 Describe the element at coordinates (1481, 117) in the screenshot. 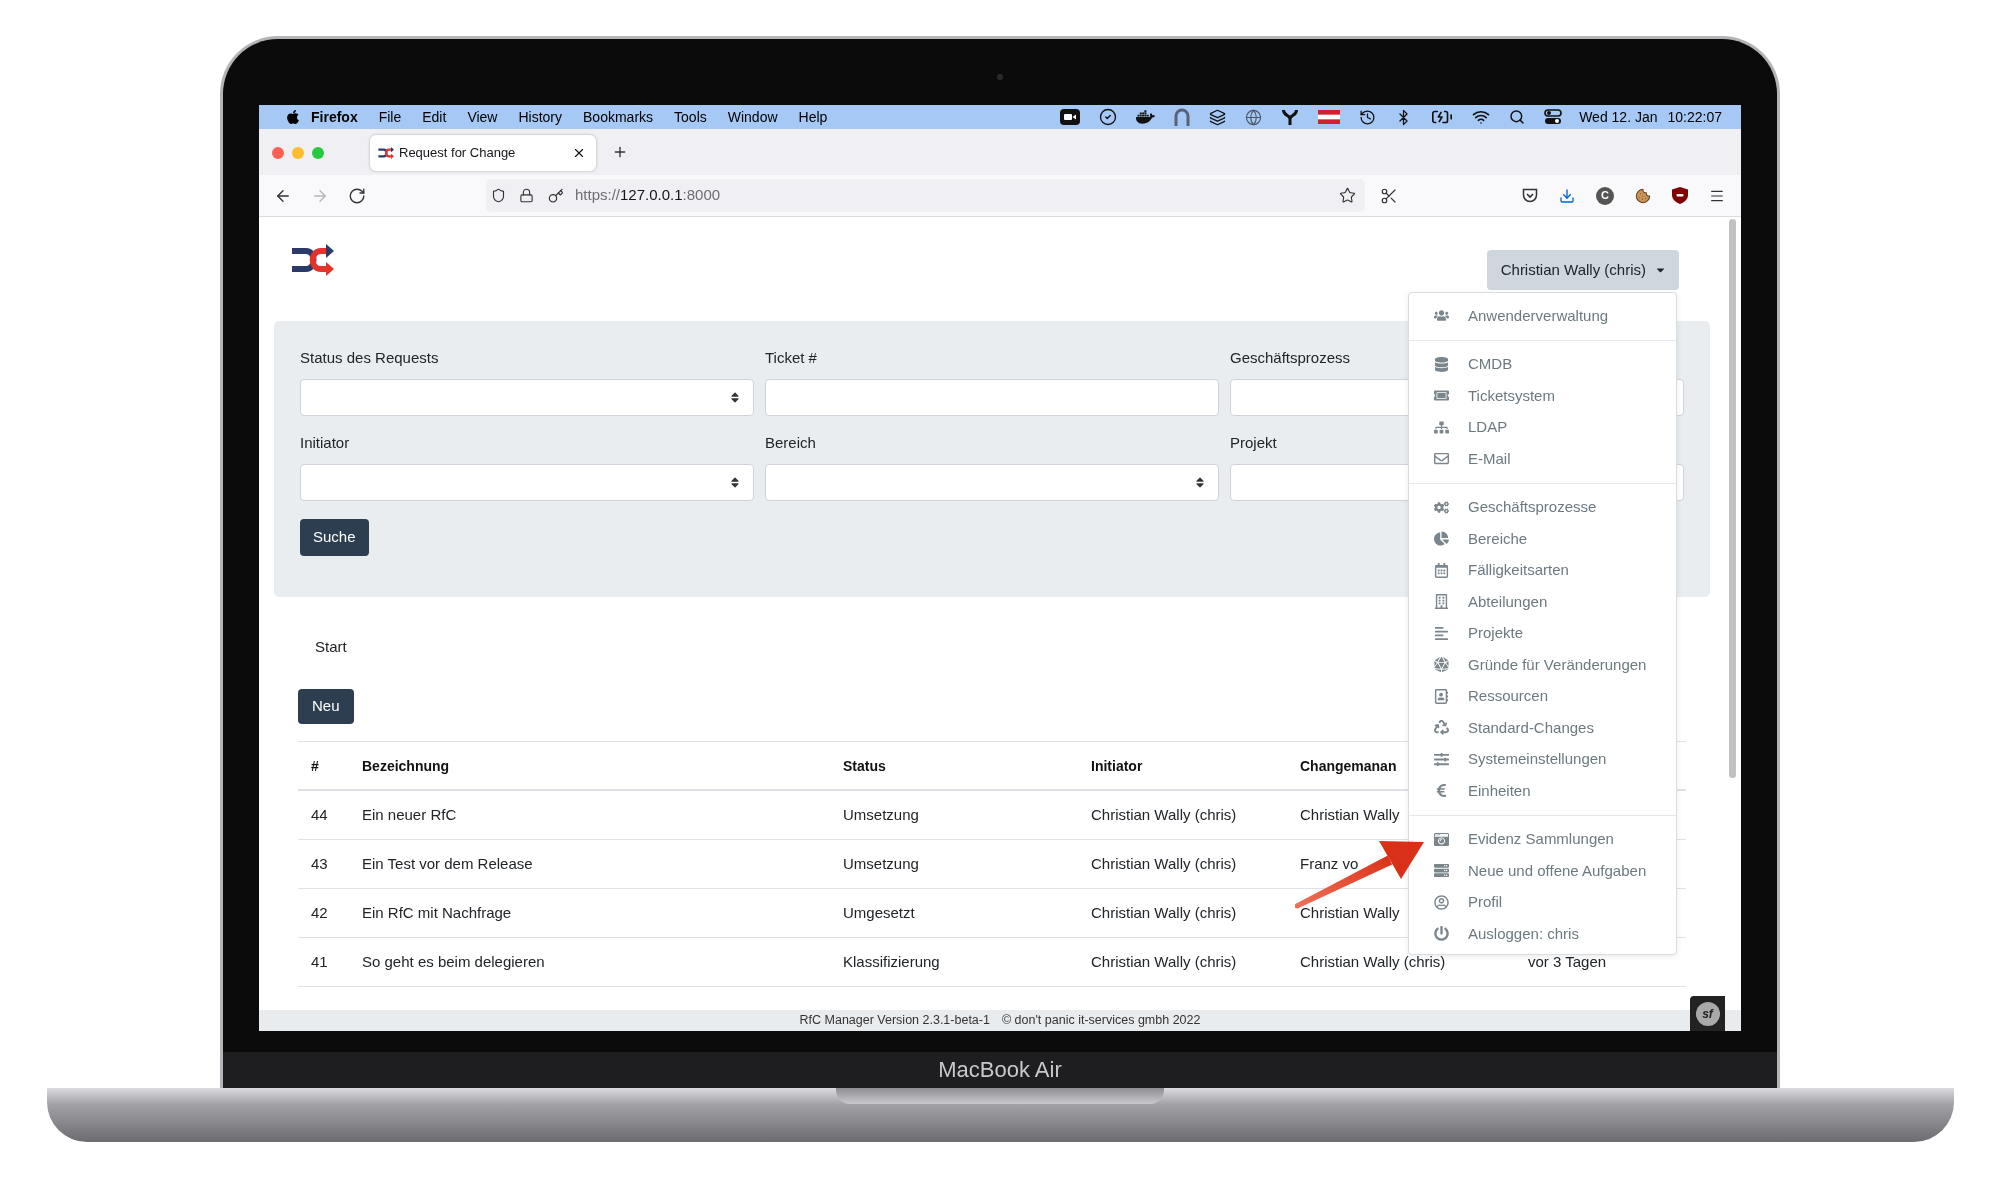

I see `wifi-icon` at that location.